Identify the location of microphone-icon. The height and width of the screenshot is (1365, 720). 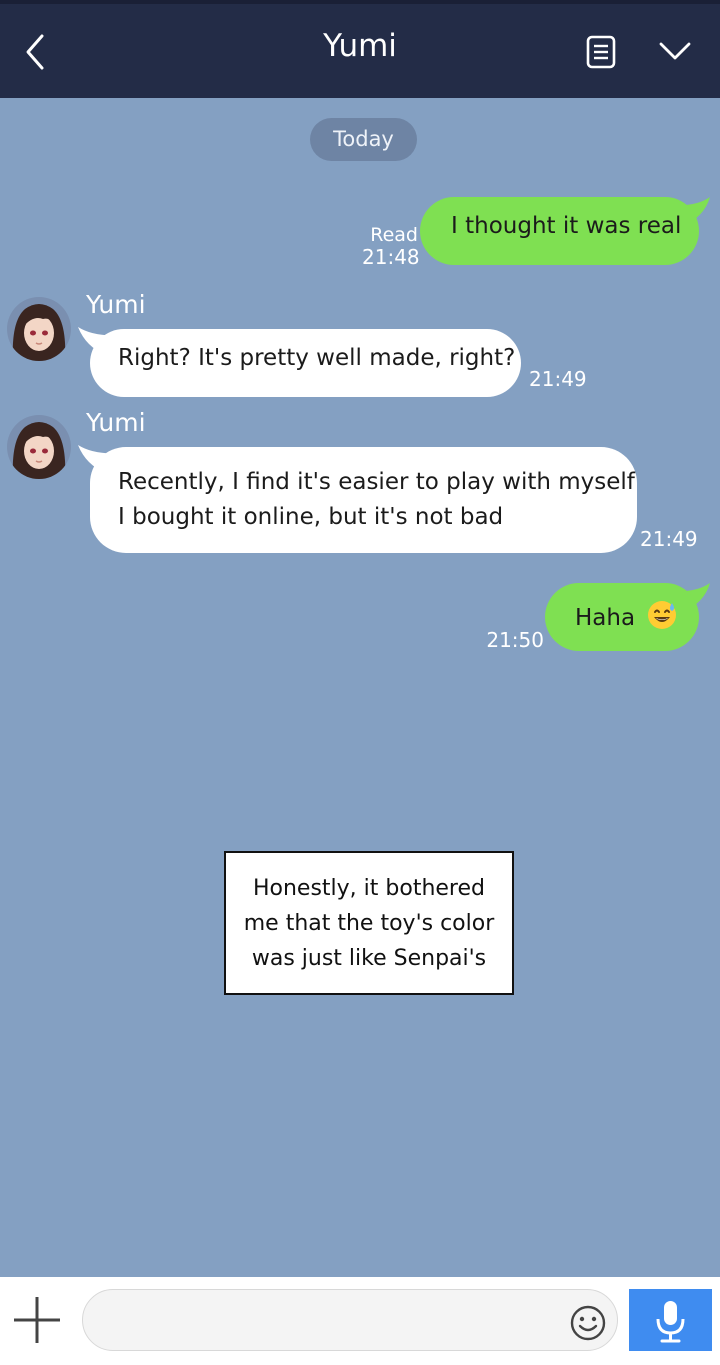
(670, 1322).